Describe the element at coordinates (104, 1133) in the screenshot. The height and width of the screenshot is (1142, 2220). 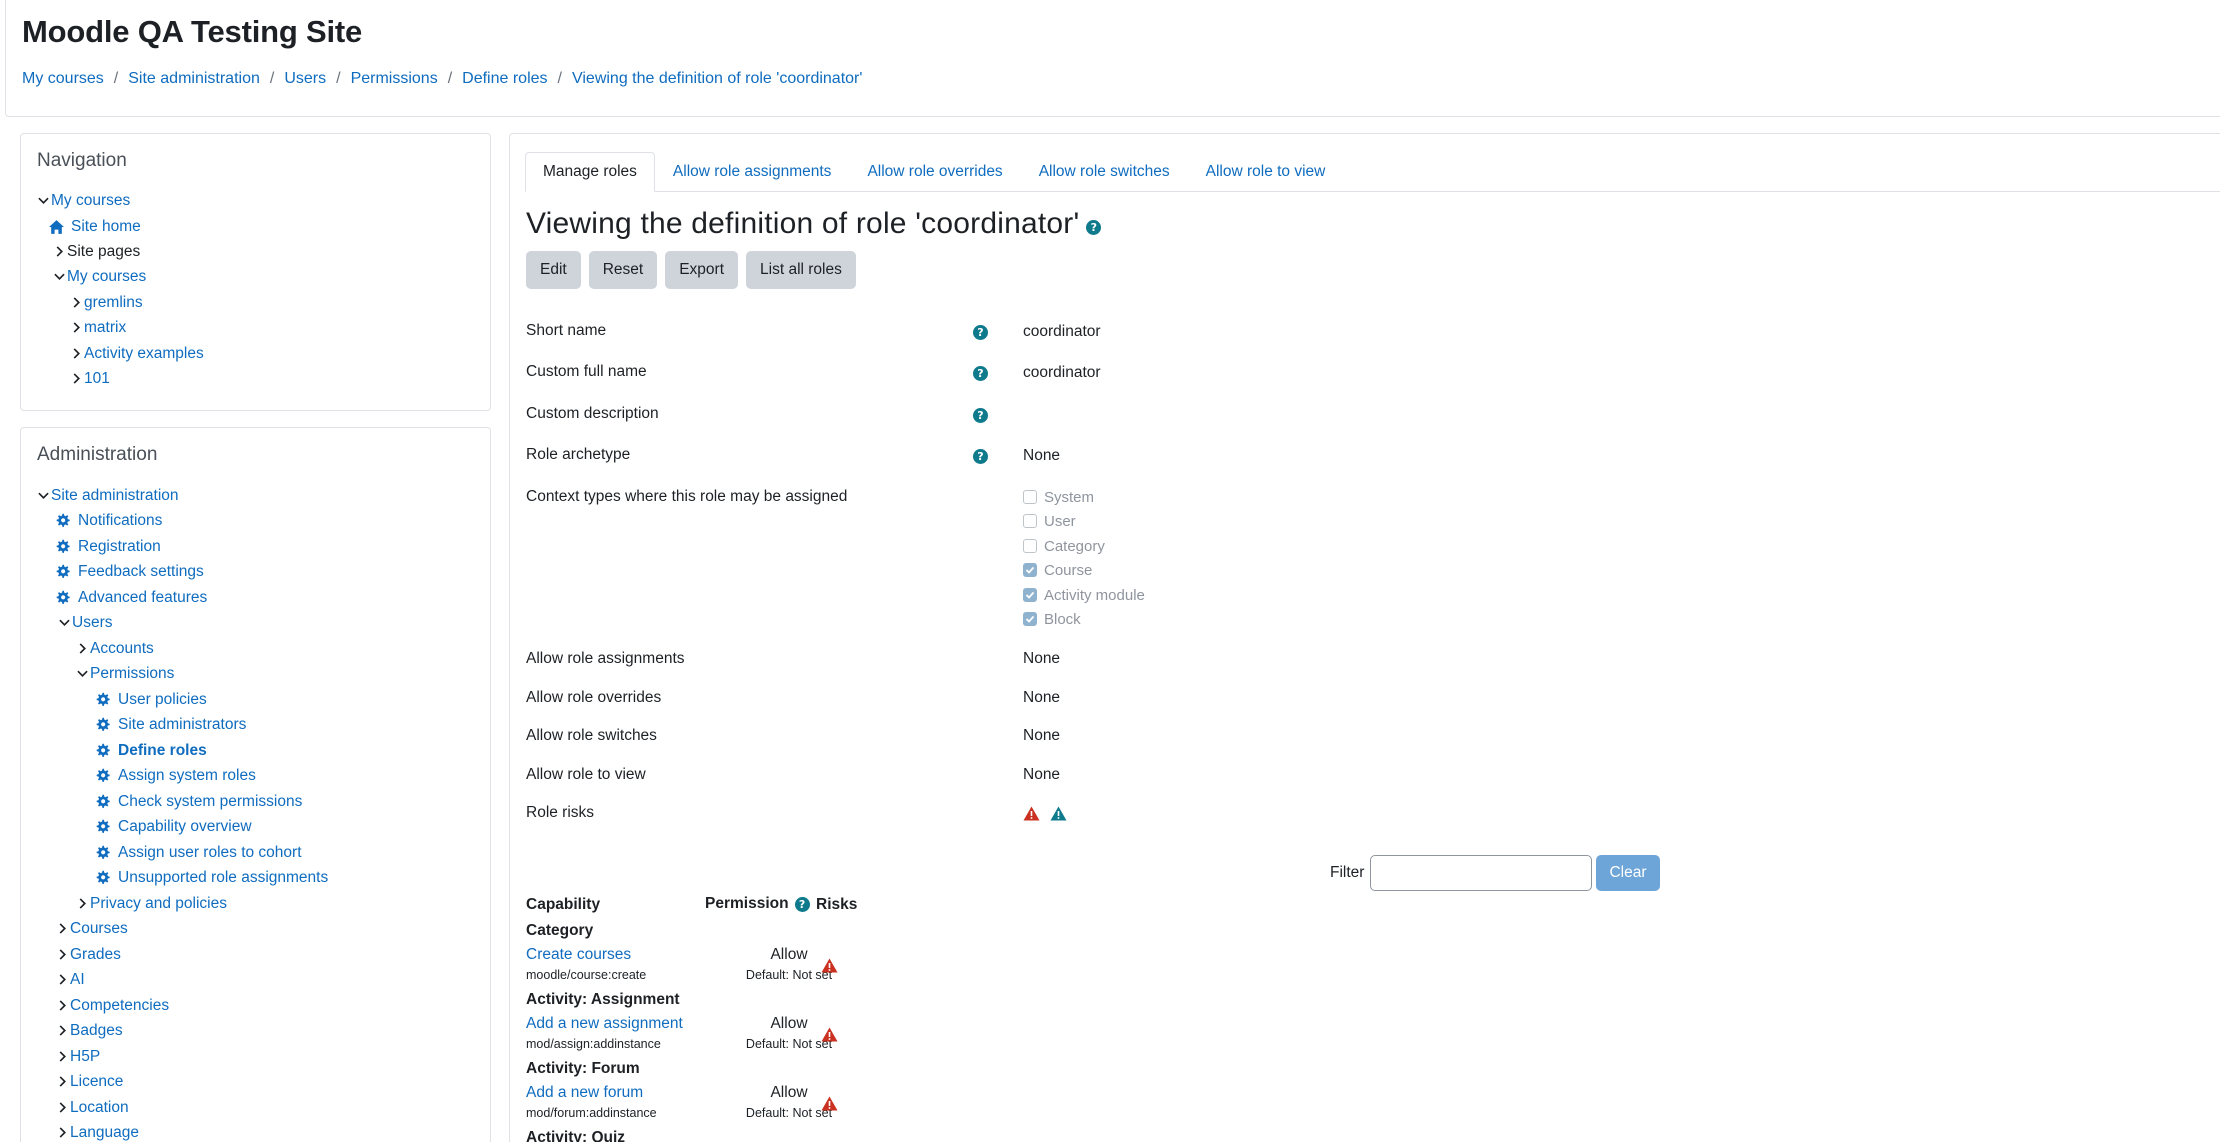
I see `admin-section-label: Language` at that location.